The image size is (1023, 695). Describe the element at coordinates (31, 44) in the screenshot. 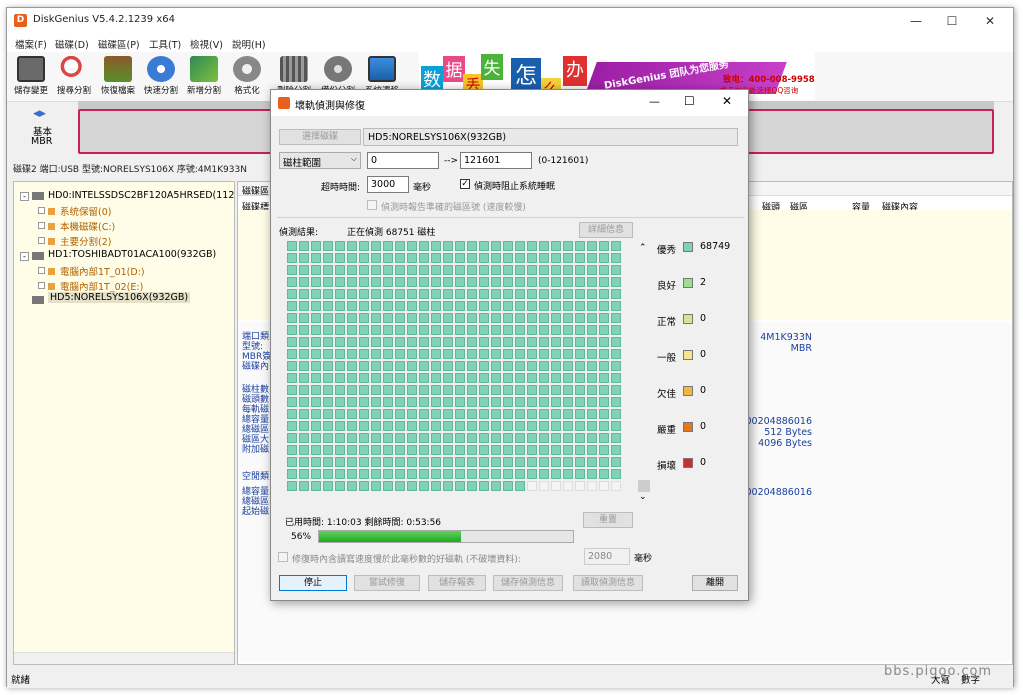

I see `menu-file: 檔案(F)` at that location.